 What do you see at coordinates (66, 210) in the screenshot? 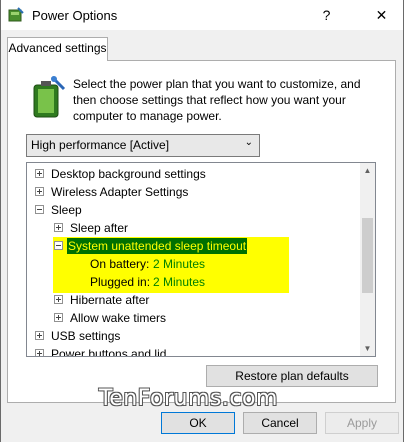
I see `tree-item-label: Sleep` at bounding box center [66, 210].